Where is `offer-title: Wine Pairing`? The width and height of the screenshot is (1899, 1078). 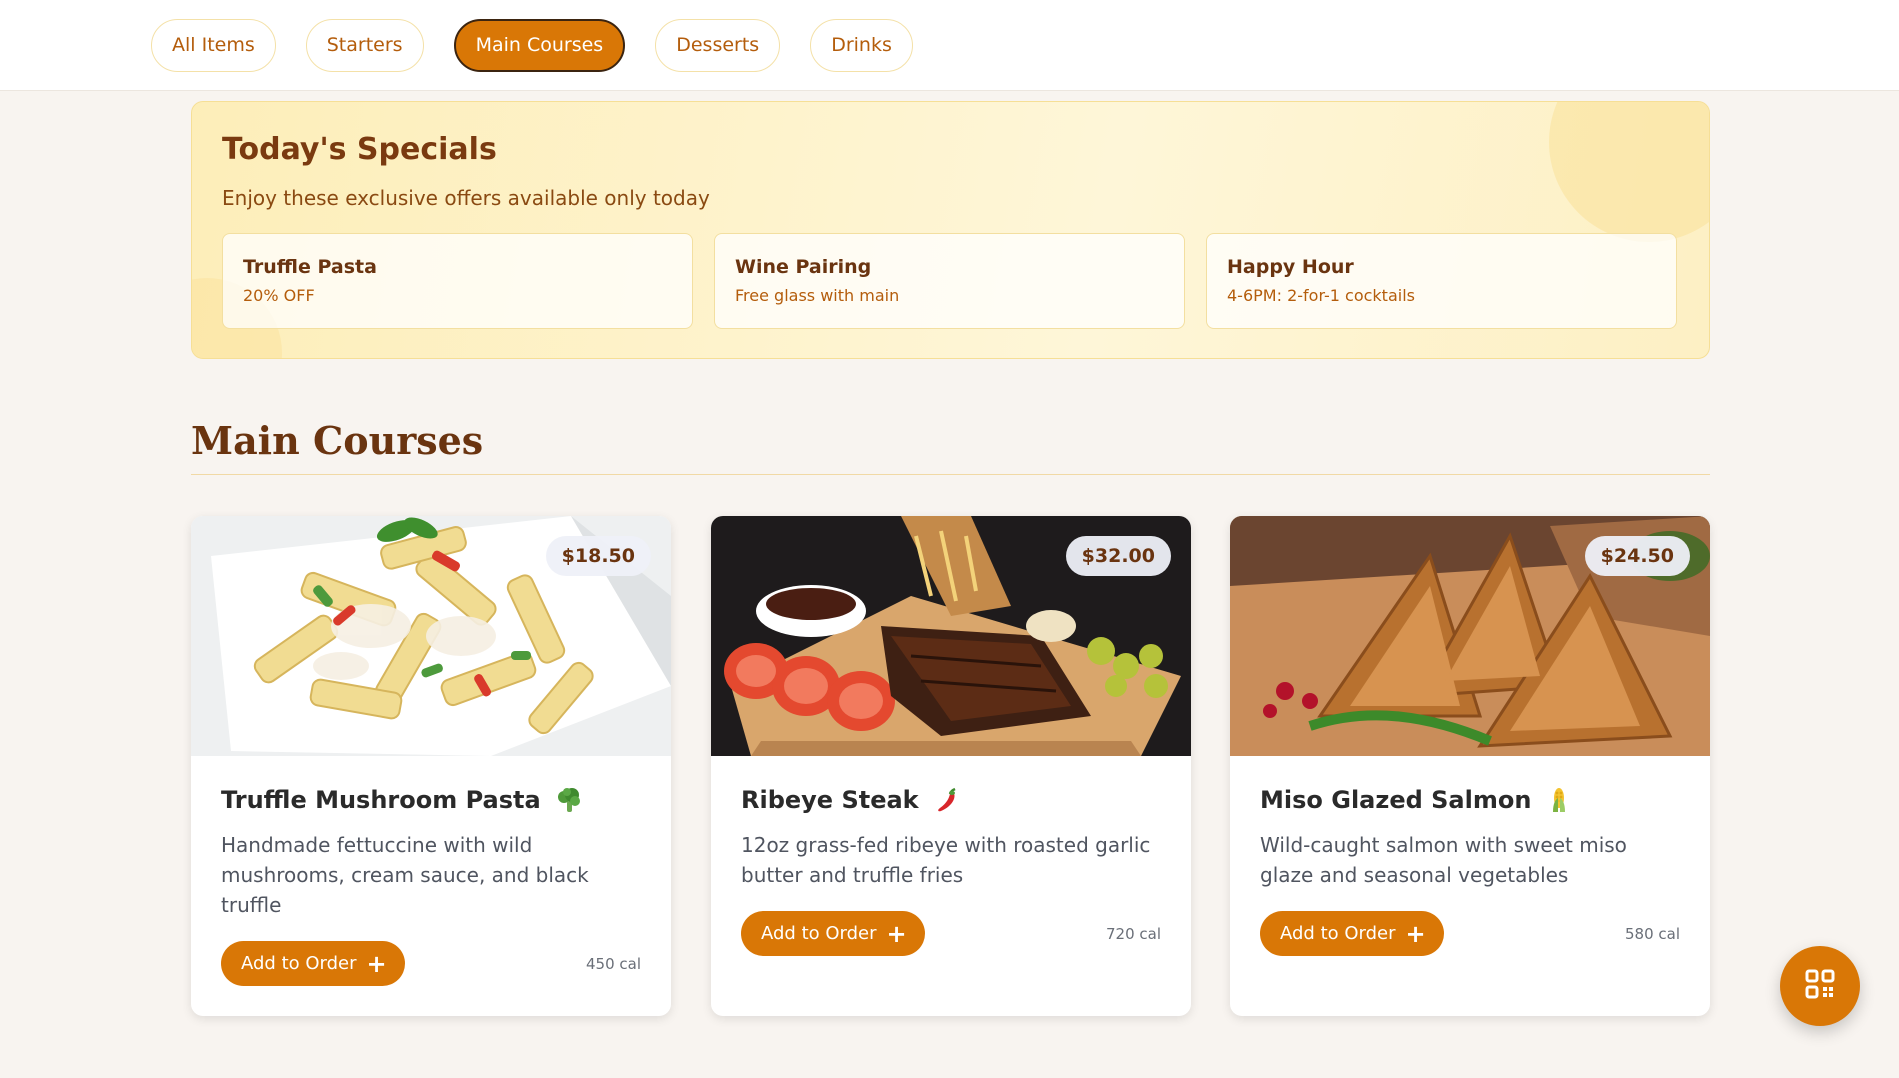
offer-title: Wine Pairing is located at coordinates (803, 267).